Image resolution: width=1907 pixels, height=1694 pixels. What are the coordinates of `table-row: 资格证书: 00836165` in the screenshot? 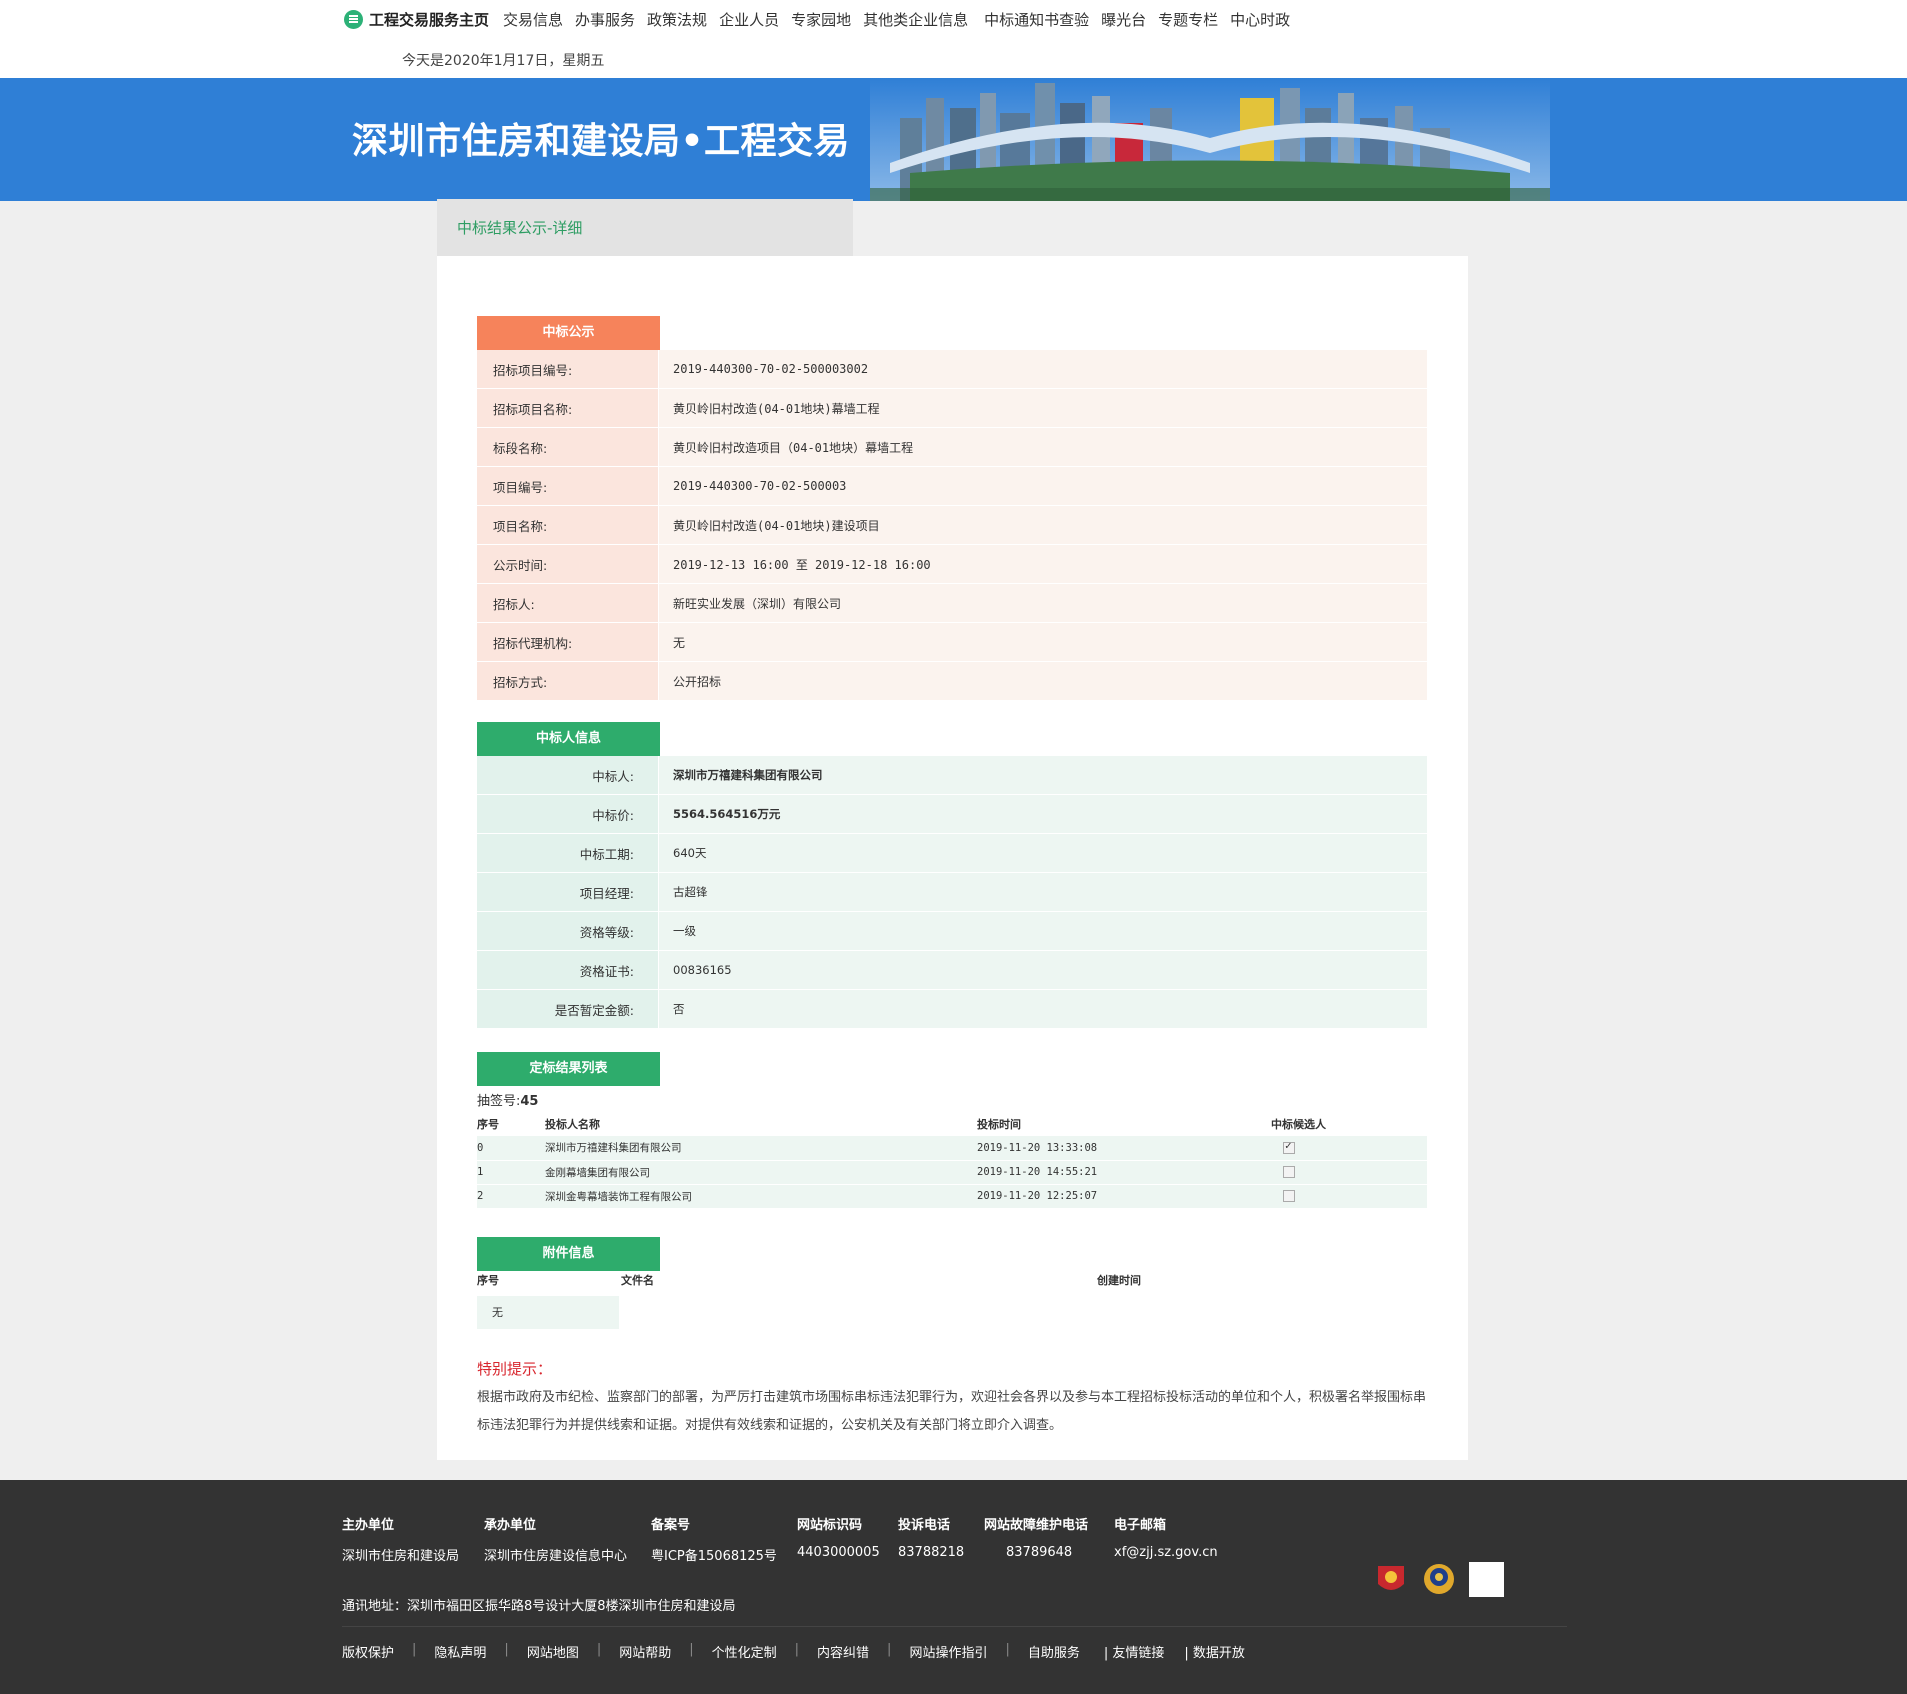 It's located at (952, 970).